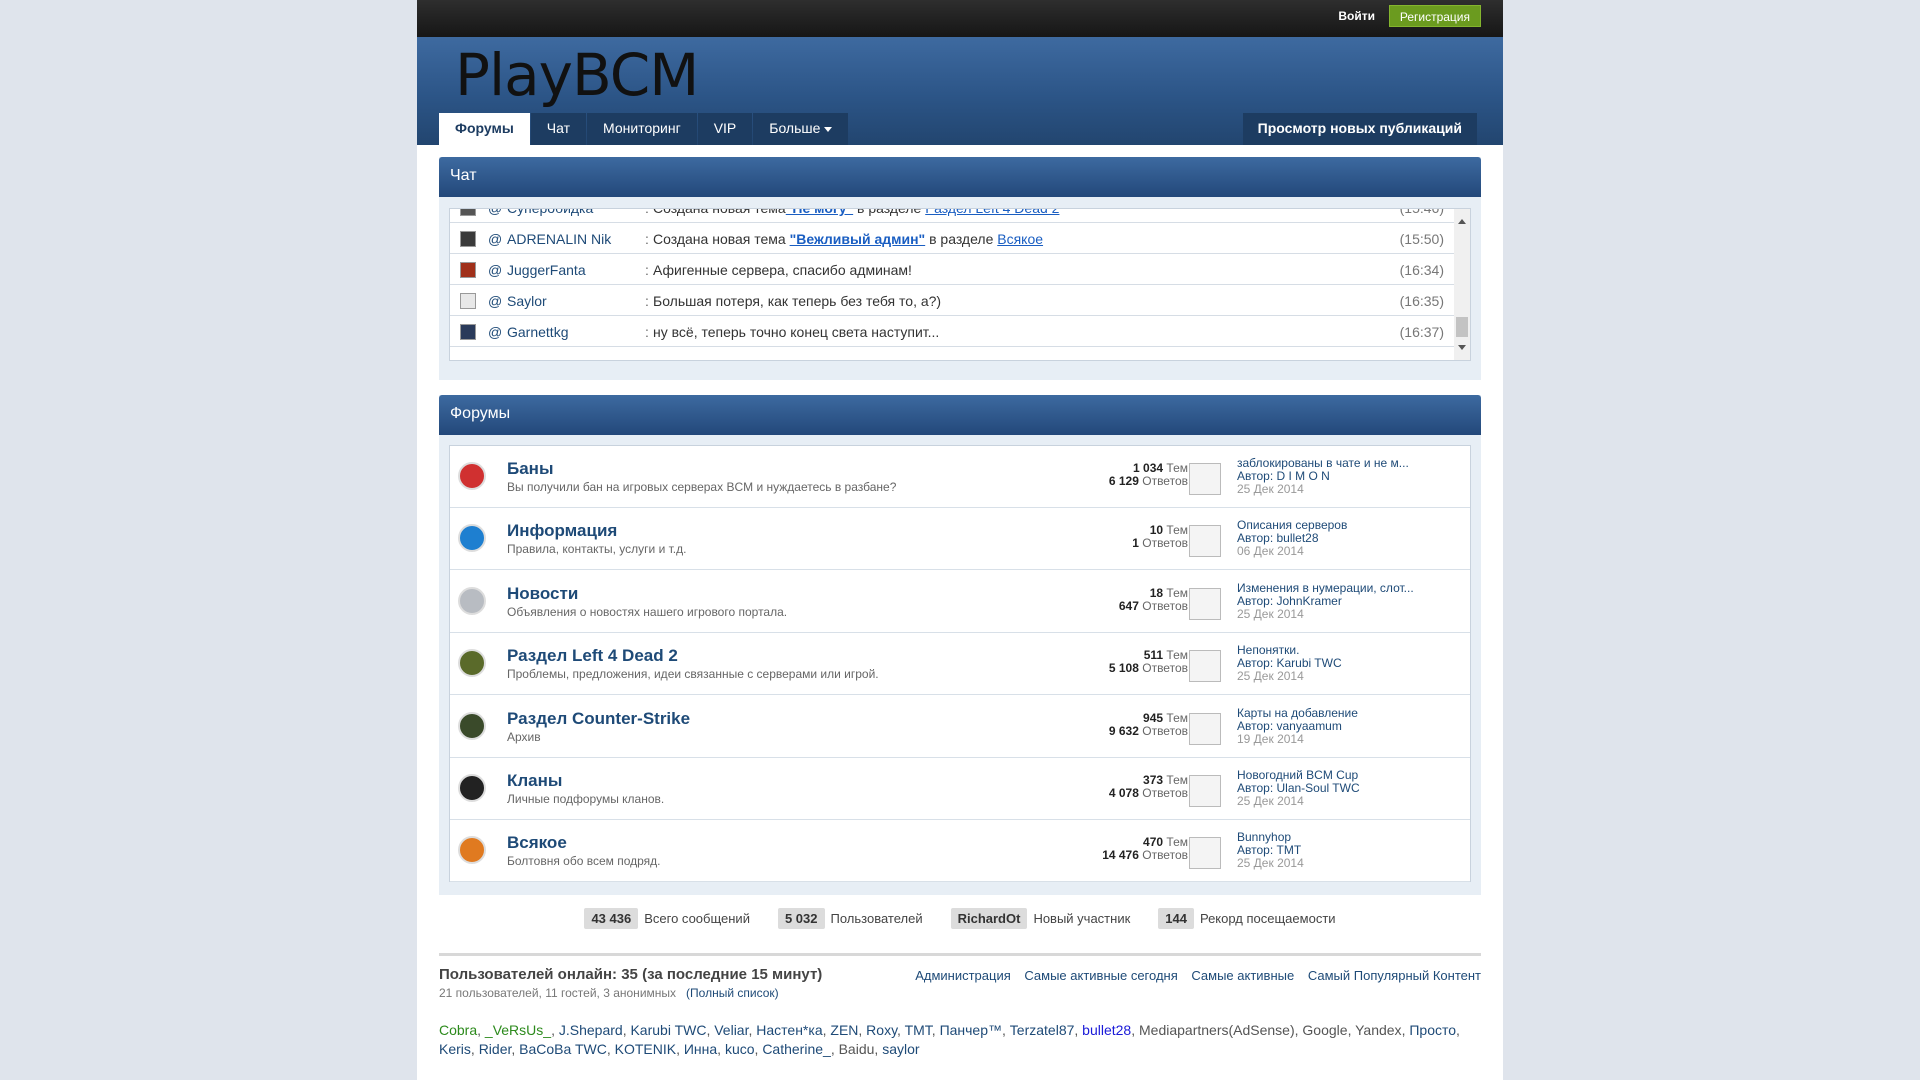 Image resolution: width=1920 pixels, height=1080 pixels. What do you see at coordinates (844, 1030) in the screenshot?
I see `online-user-link: ZEN` at bounding box center [844, 1030].